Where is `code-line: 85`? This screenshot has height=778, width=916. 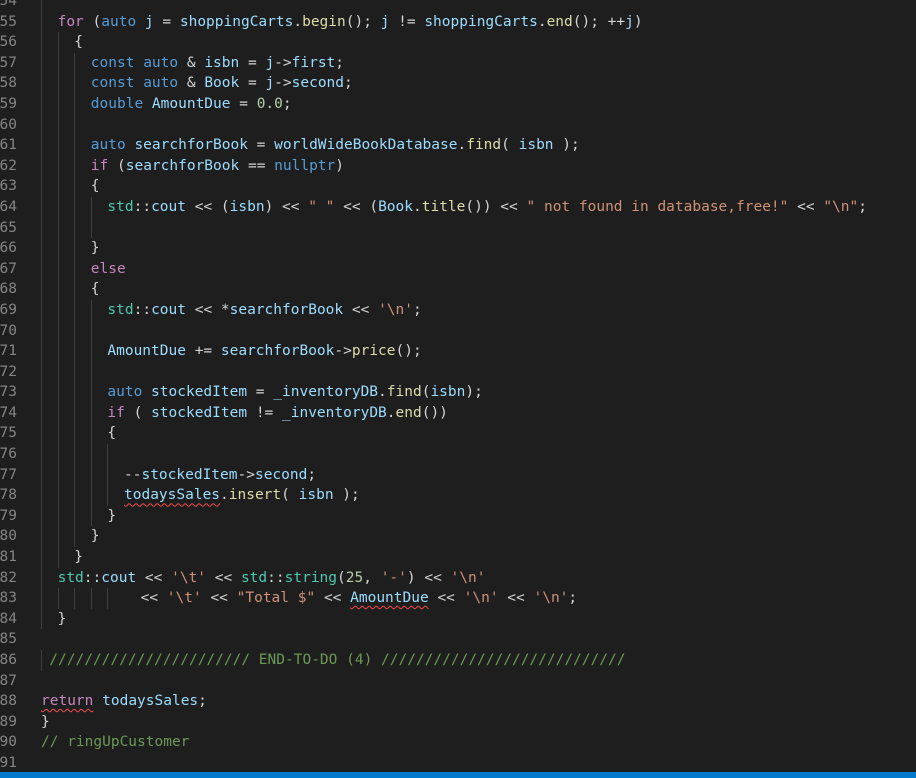 code-line: 85 is located at coordinates (458, 639).